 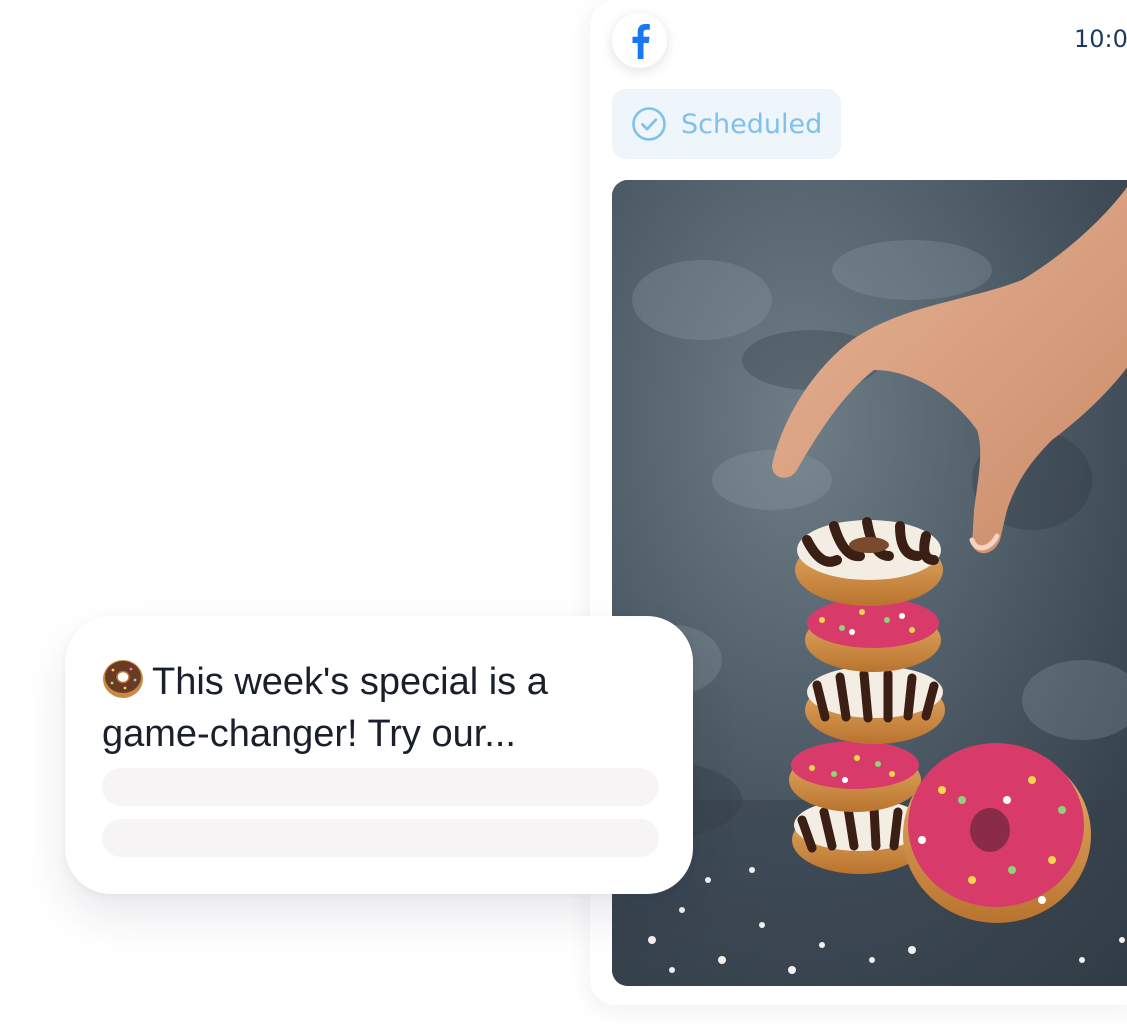 I want to click on status-label: Scheduled, so click(x=752, y=124).